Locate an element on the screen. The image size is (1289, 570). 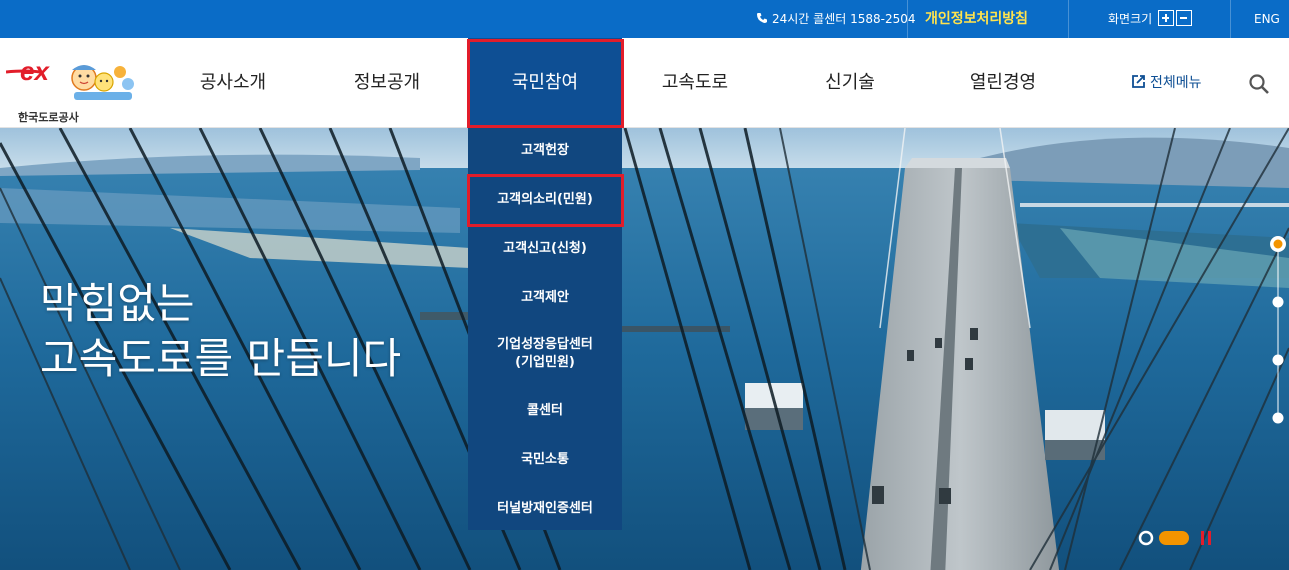
callcenter-info: 24시간 콜센터 1588-2504 is located at coordinates (836, 19).